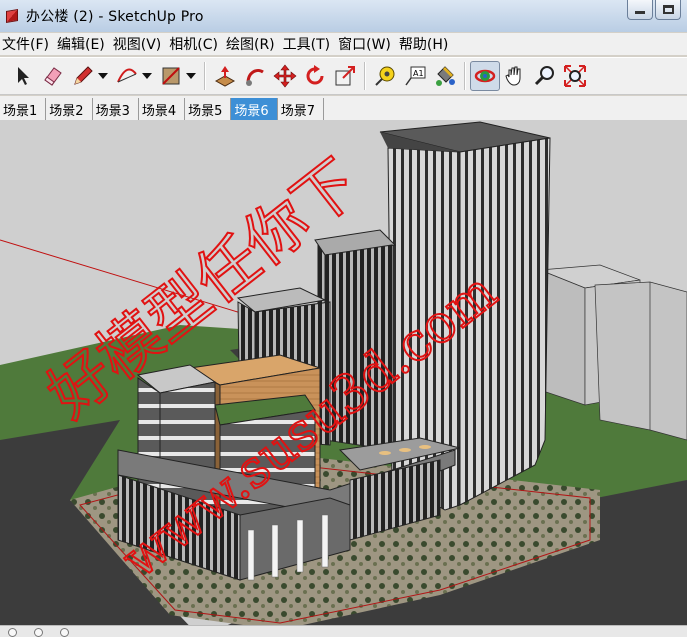 This screenshot has height=637, width=687. I want to click on menu-view: 视图(V), so click(140, 44).